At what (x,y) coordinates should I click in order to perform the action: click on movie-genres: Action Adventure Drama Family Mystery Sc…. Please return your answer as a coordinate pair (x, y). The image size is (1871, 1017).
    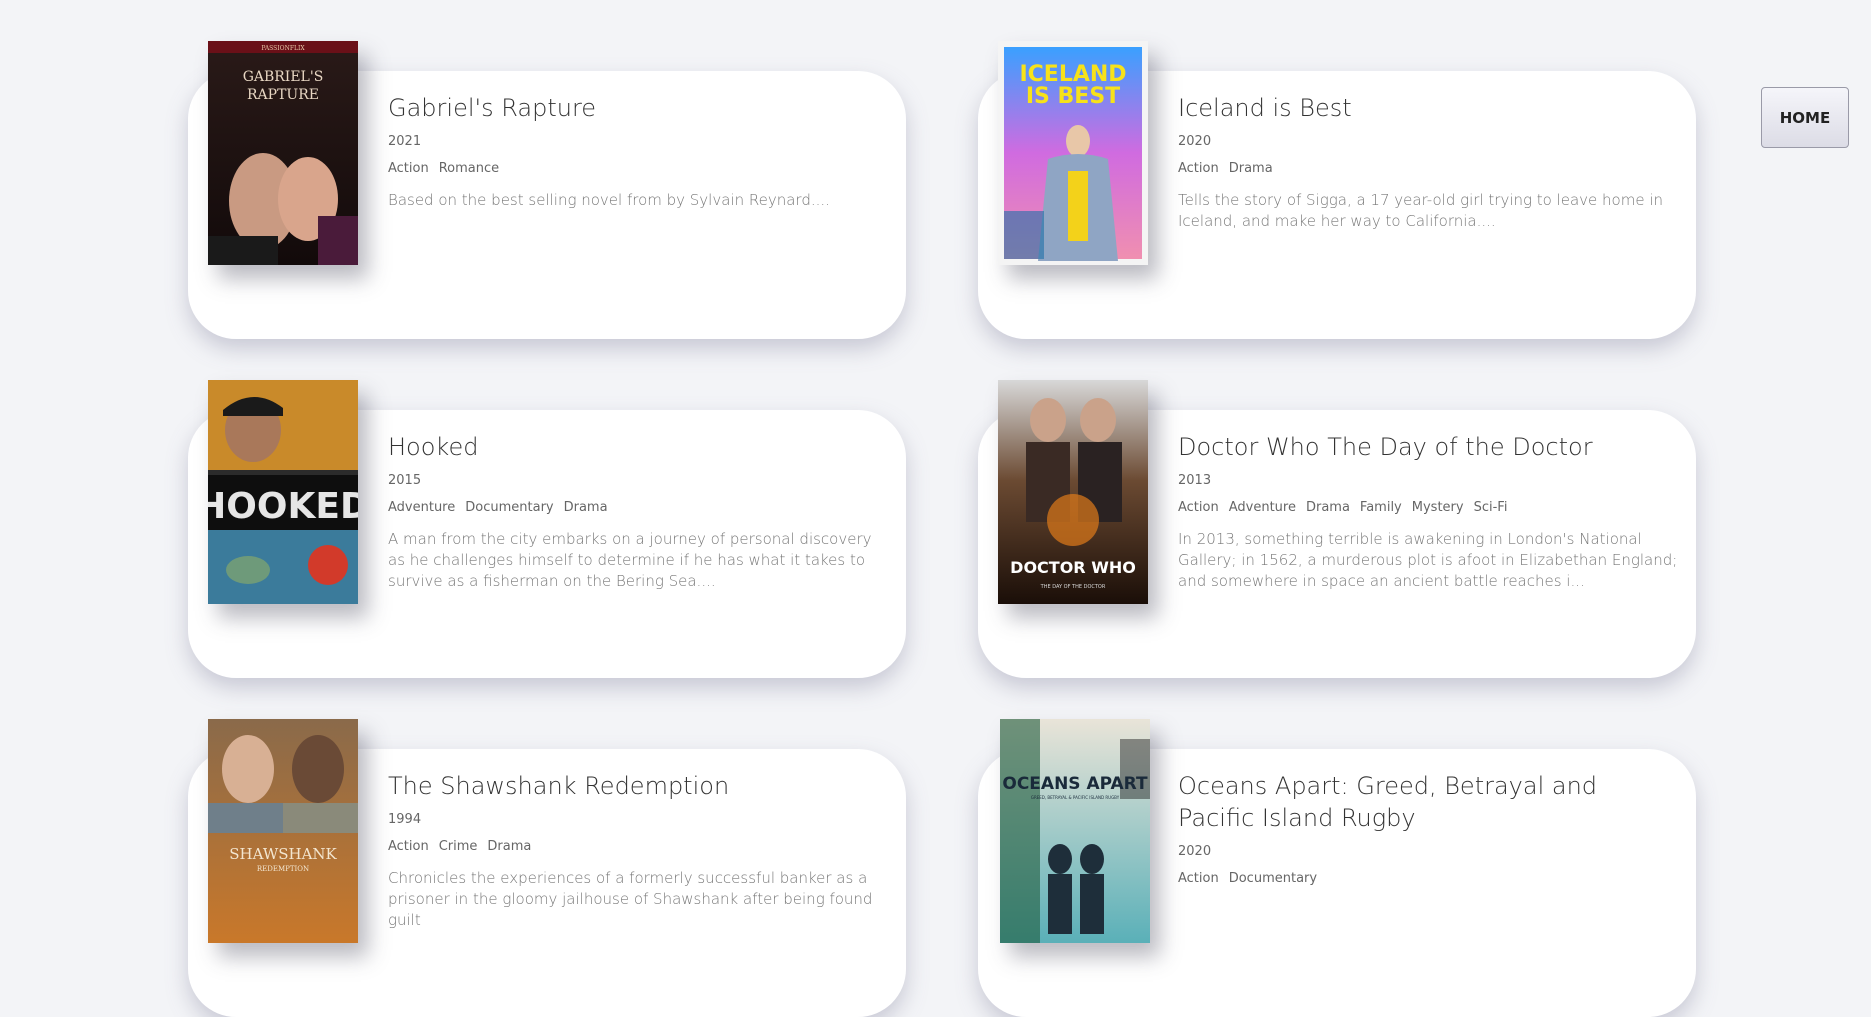
    Looking at the image, I should click on (1428, 507).